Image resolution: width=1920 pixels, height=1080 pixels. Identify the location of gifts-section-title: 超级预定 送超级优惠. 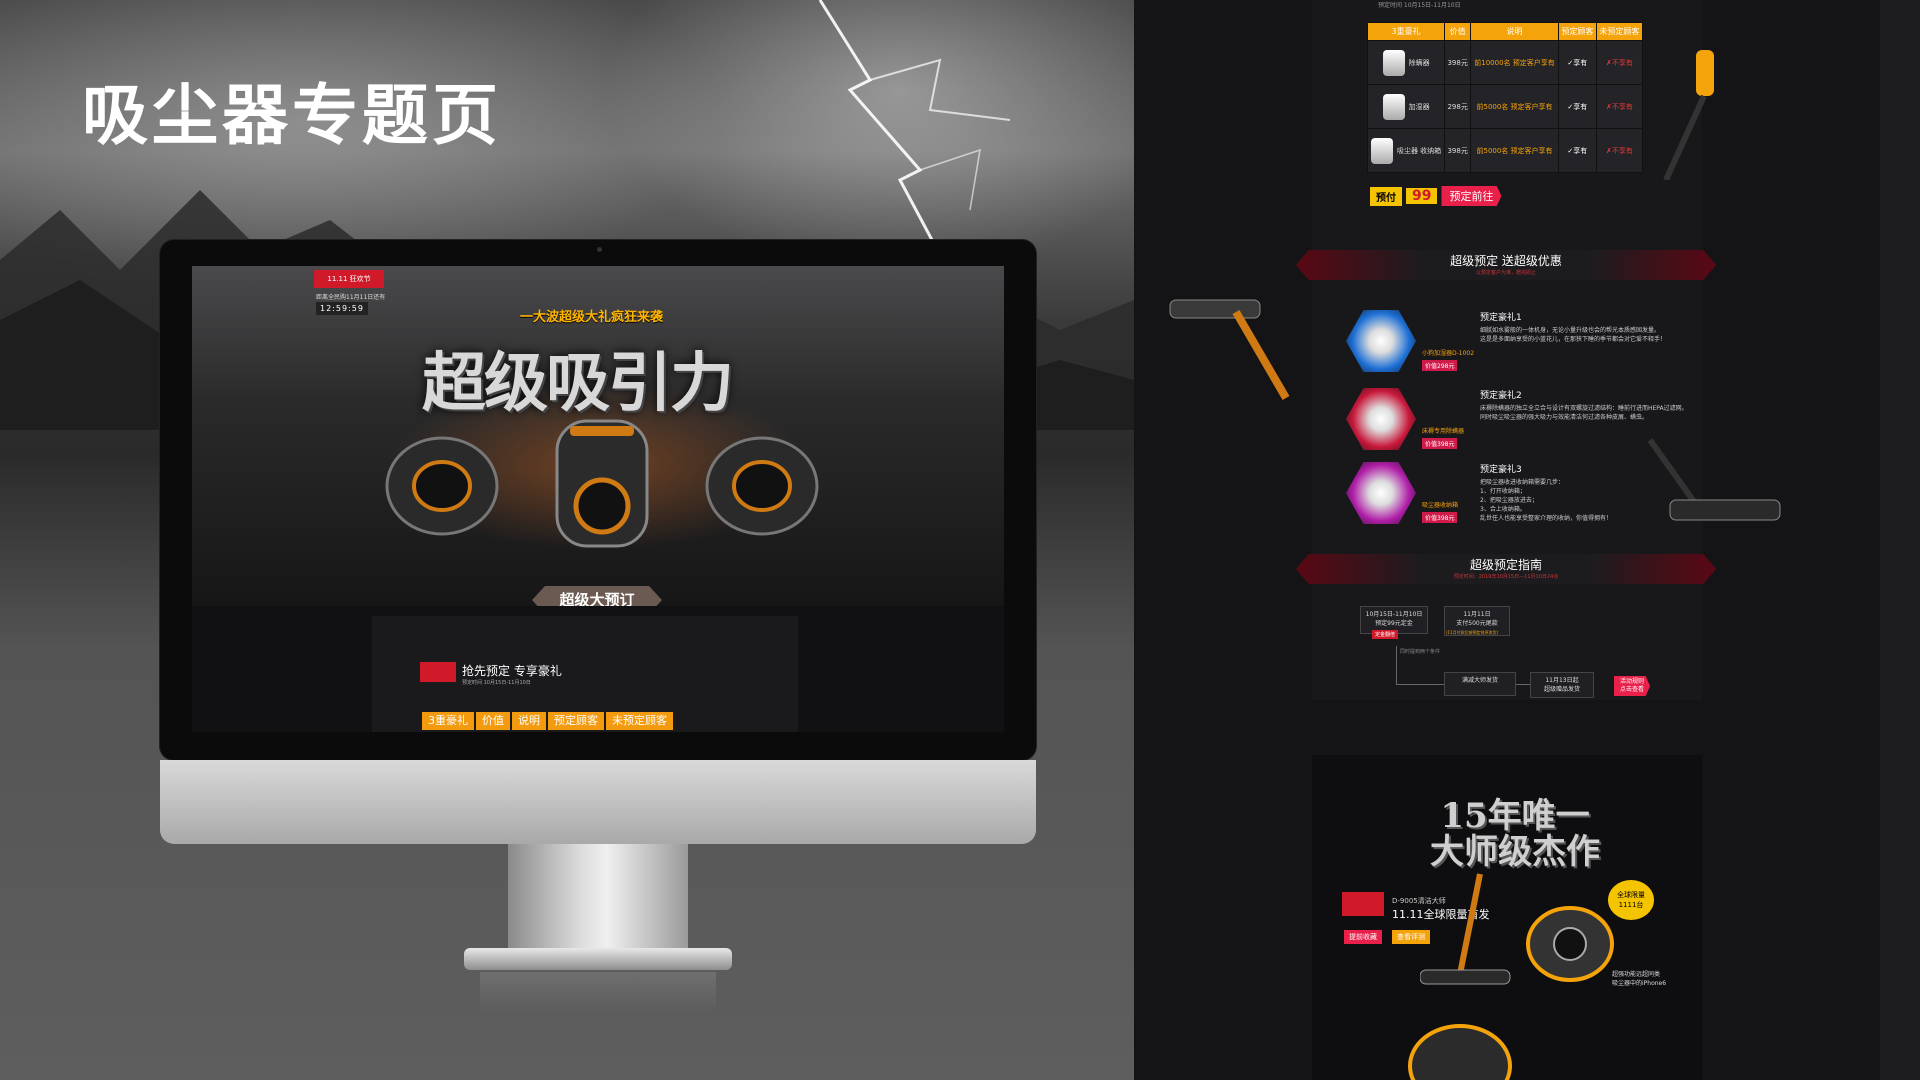
(1506, 261).